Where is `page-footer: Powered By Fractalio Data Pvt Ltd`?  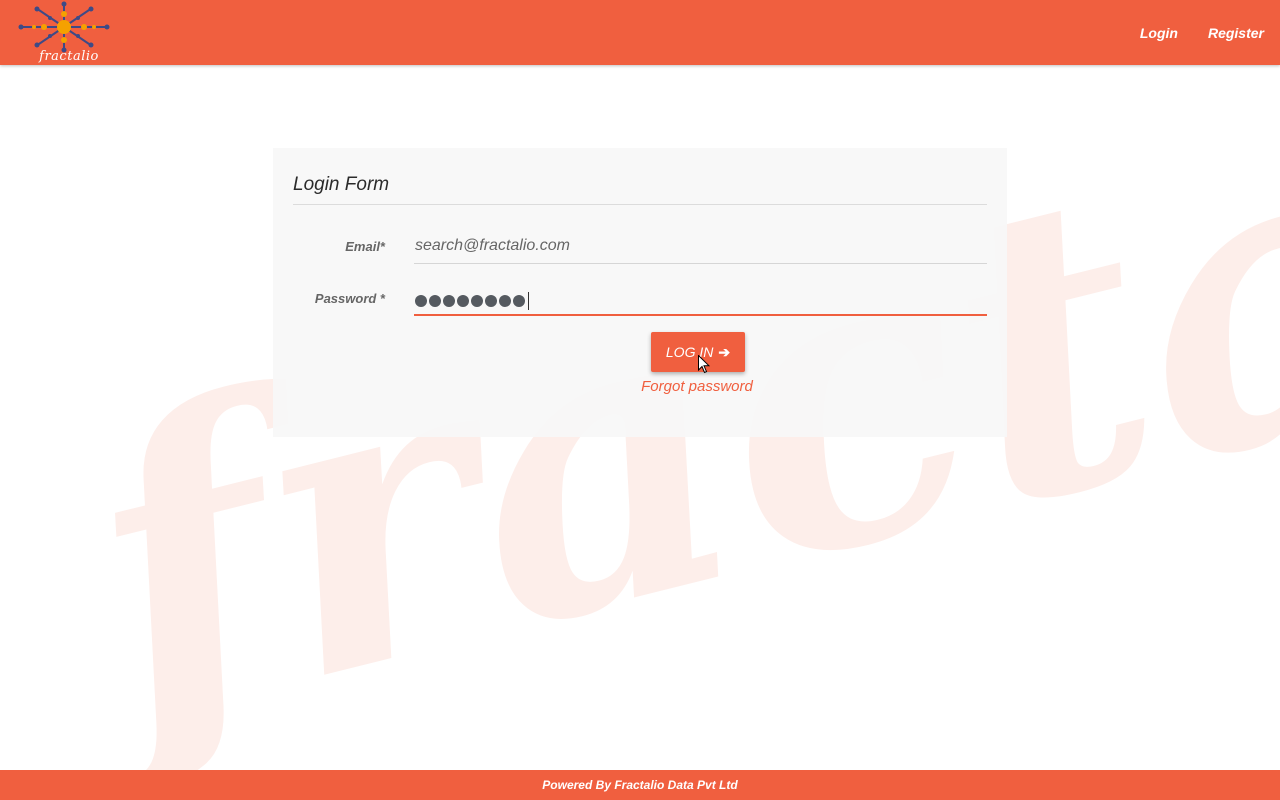
page-footer: Powered By Fractalio Data Pvt Ltd is located at coordinates (640, 785).